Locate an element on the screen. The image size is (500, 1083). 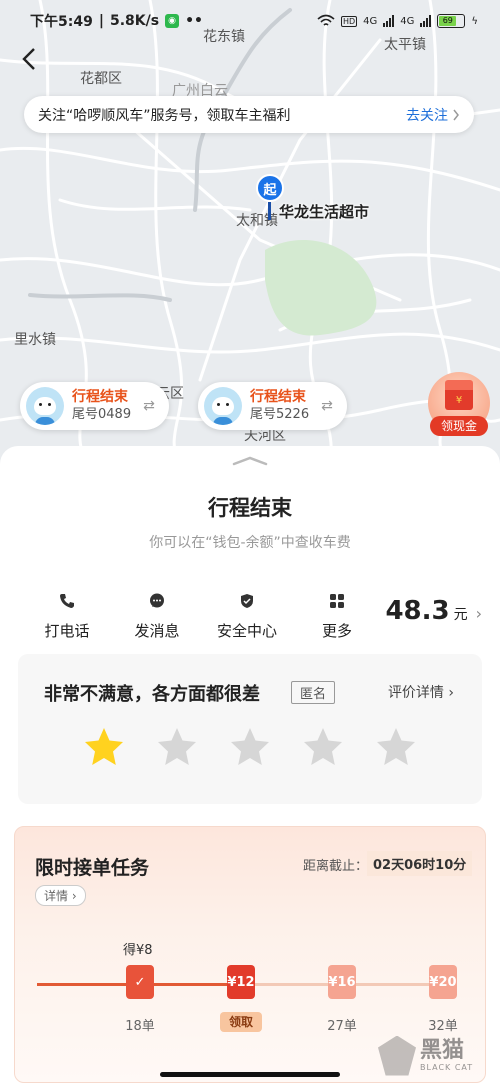
banner-text: 关注“哈啰顺风车”服务号，领取车主福利 is located at coordinates (164, 115).